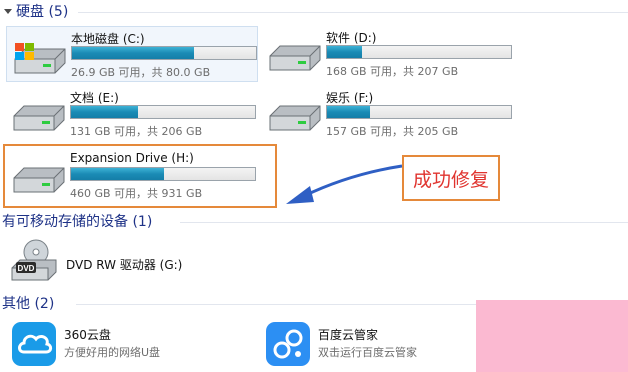  I want to click on drive-c: 本地磁盘 (C:) 26.9 GB 可用，共 80.0 GB, so click(132, 54).